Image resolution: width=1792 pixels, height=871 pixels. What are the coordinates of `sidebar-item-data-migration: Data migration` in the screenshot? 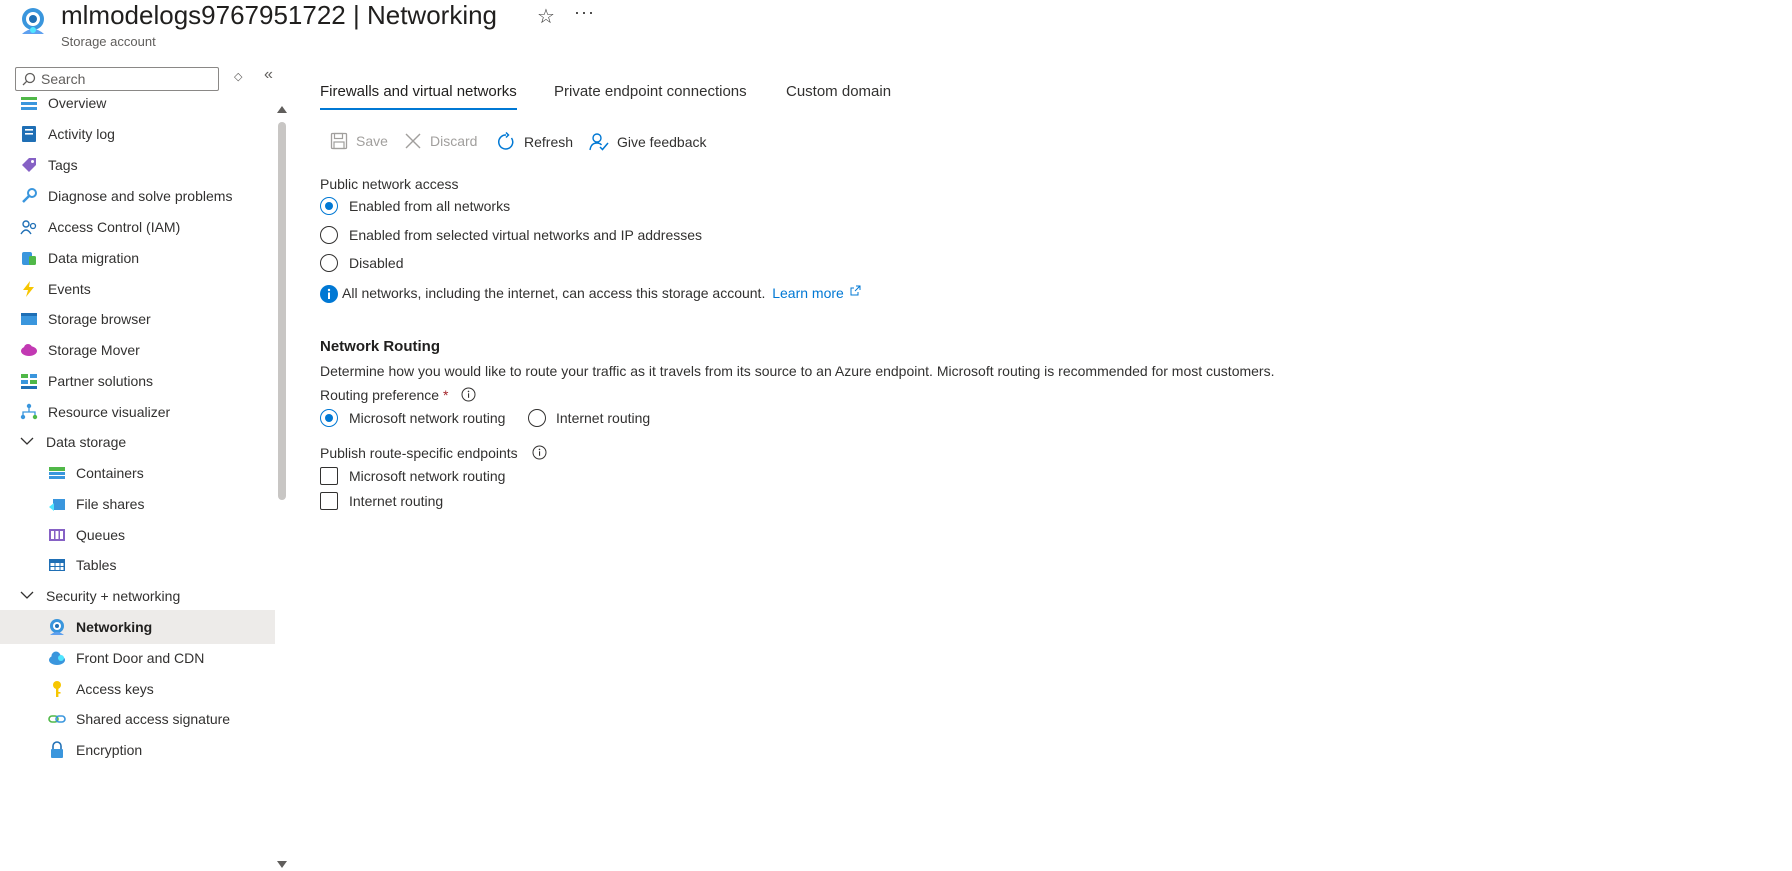 It's located at (137, 258).